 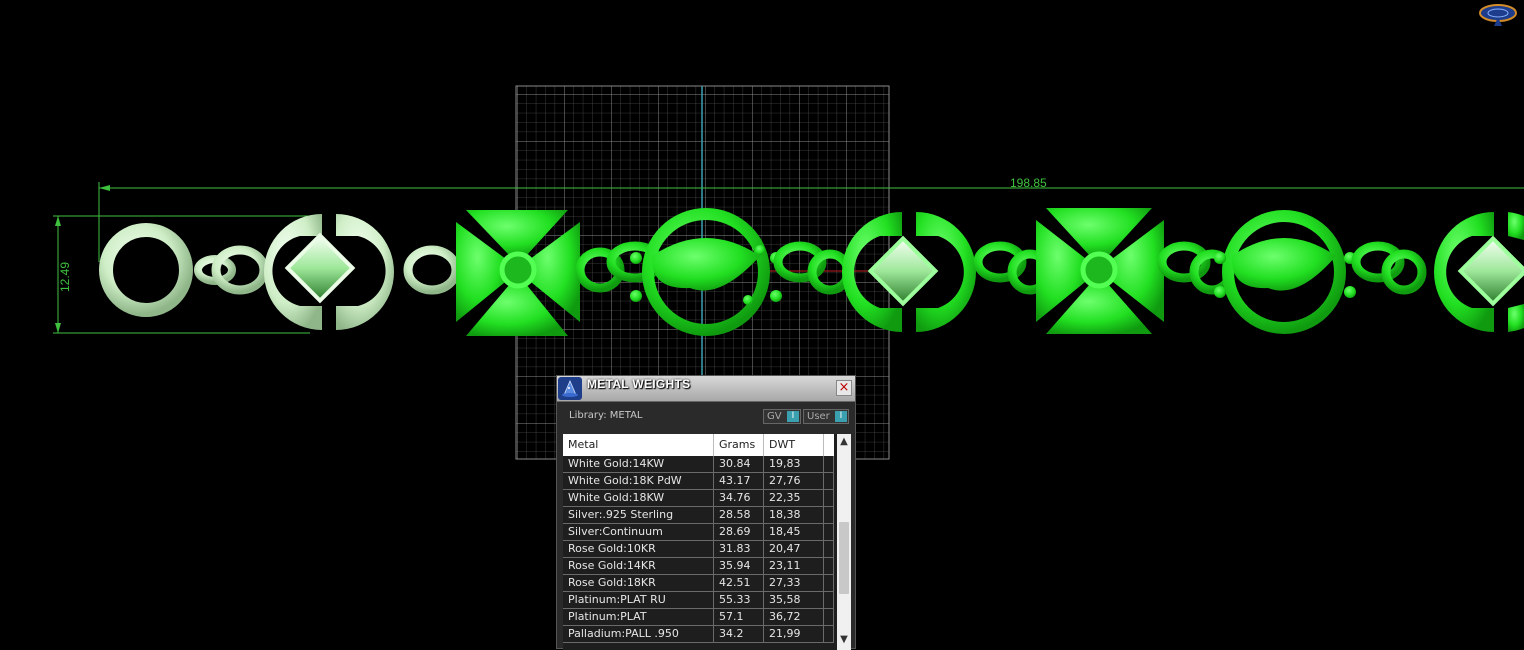 What do you see at coordinates (638, 600) in the screenshot?
I see `metal-name-cell: Platinum:PLAT RU` at bounding box center [638, 600].